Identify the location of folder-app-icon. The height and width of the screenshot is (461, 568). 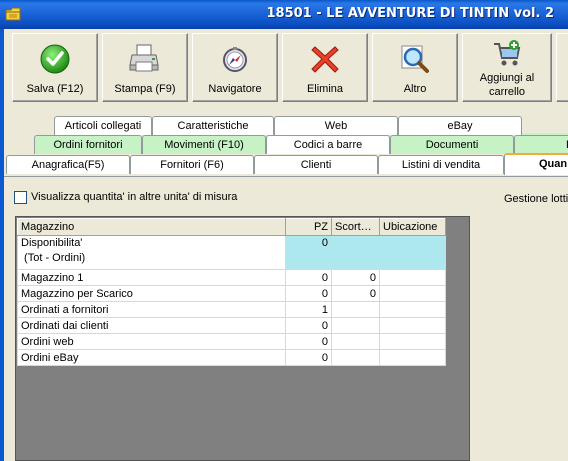
(13, 14).